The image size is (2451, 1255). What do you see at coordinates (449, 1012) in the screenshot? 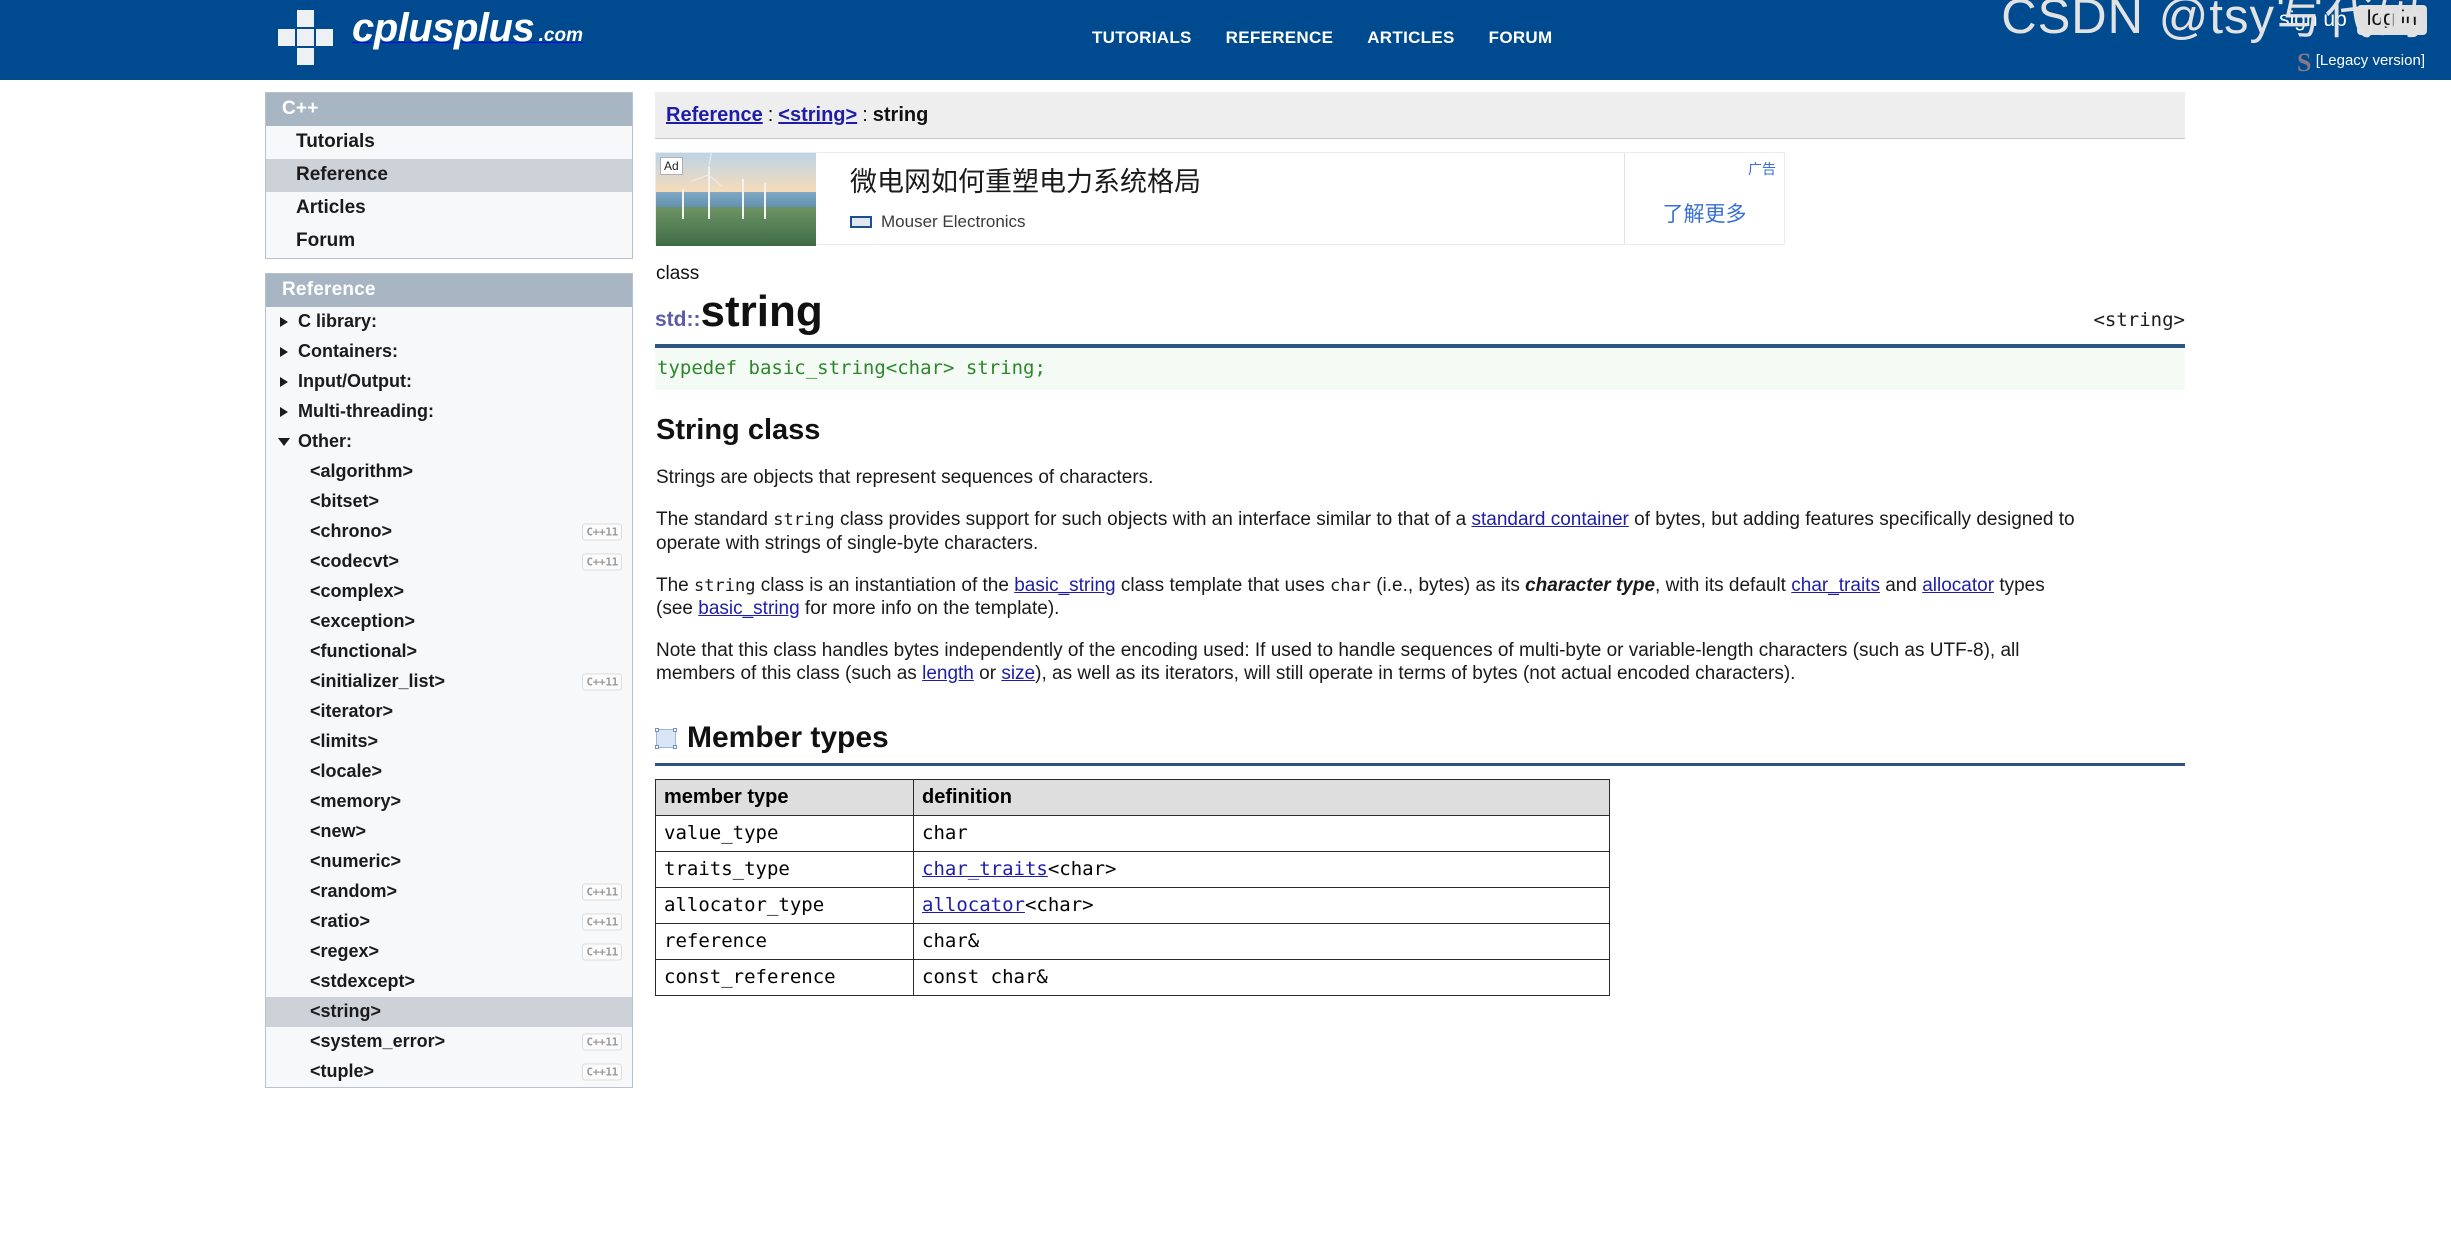
I see `sidebar-item-string: <string>` at bounding box center [449, 1012].